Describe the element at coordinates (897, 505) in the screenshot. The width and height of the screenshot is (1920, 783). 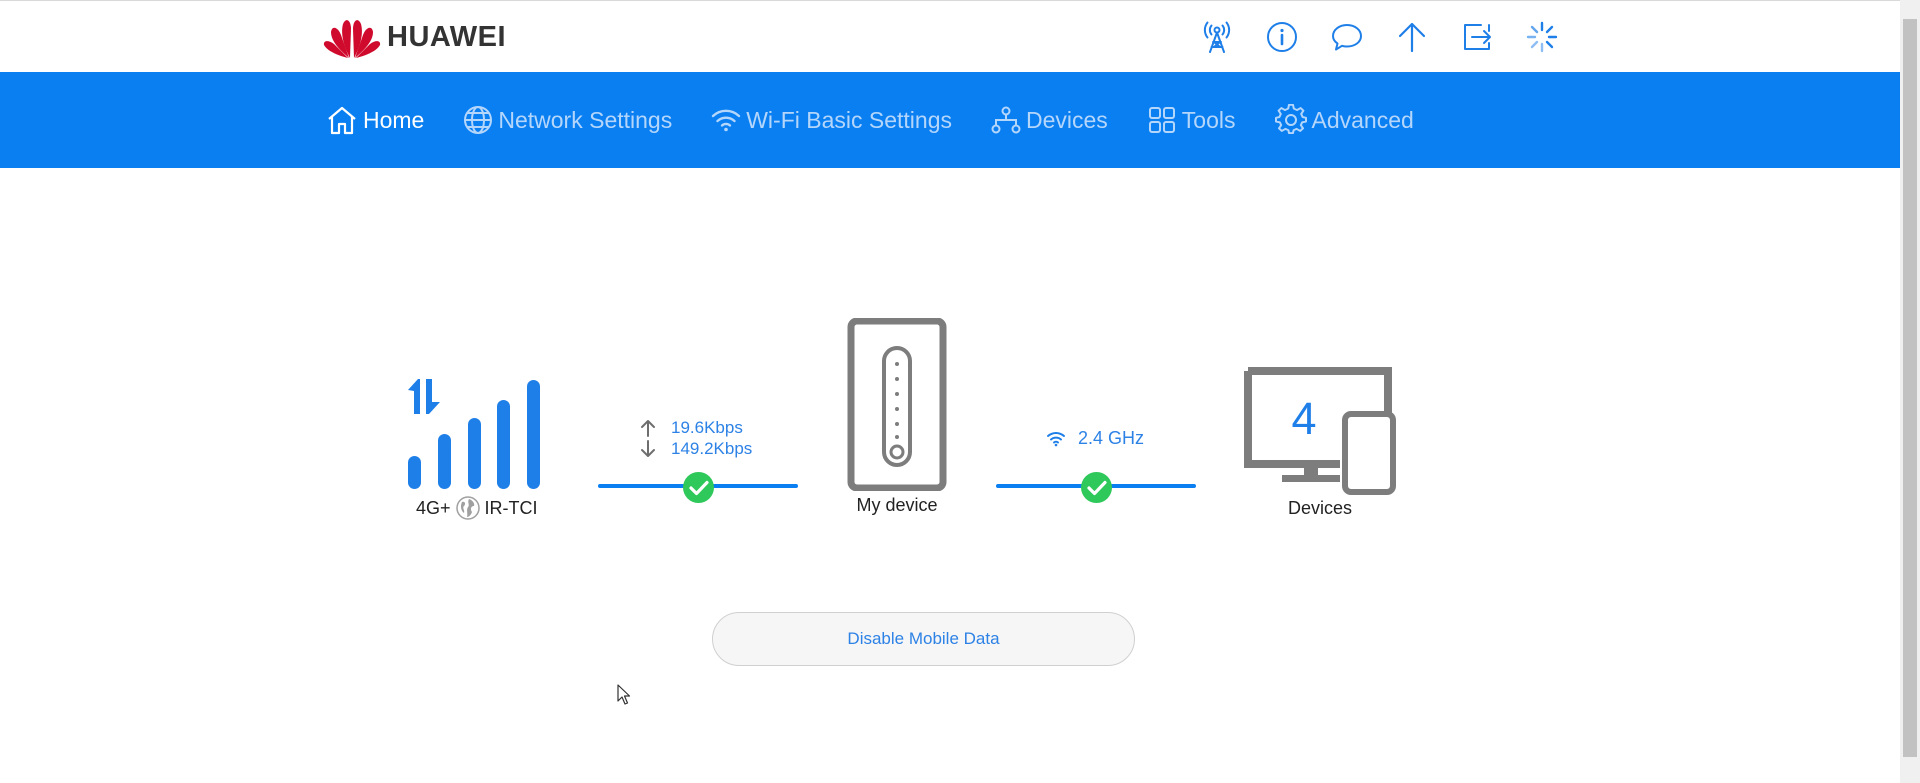
I see `router-label: My device` at that location.